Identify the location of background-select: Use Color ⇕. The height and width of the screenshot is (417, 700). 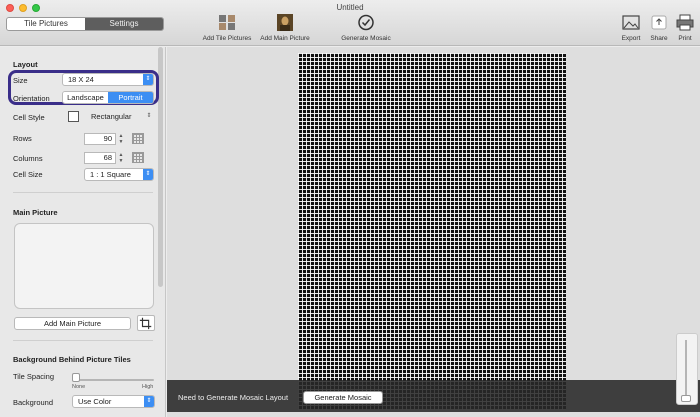
(113, 401).